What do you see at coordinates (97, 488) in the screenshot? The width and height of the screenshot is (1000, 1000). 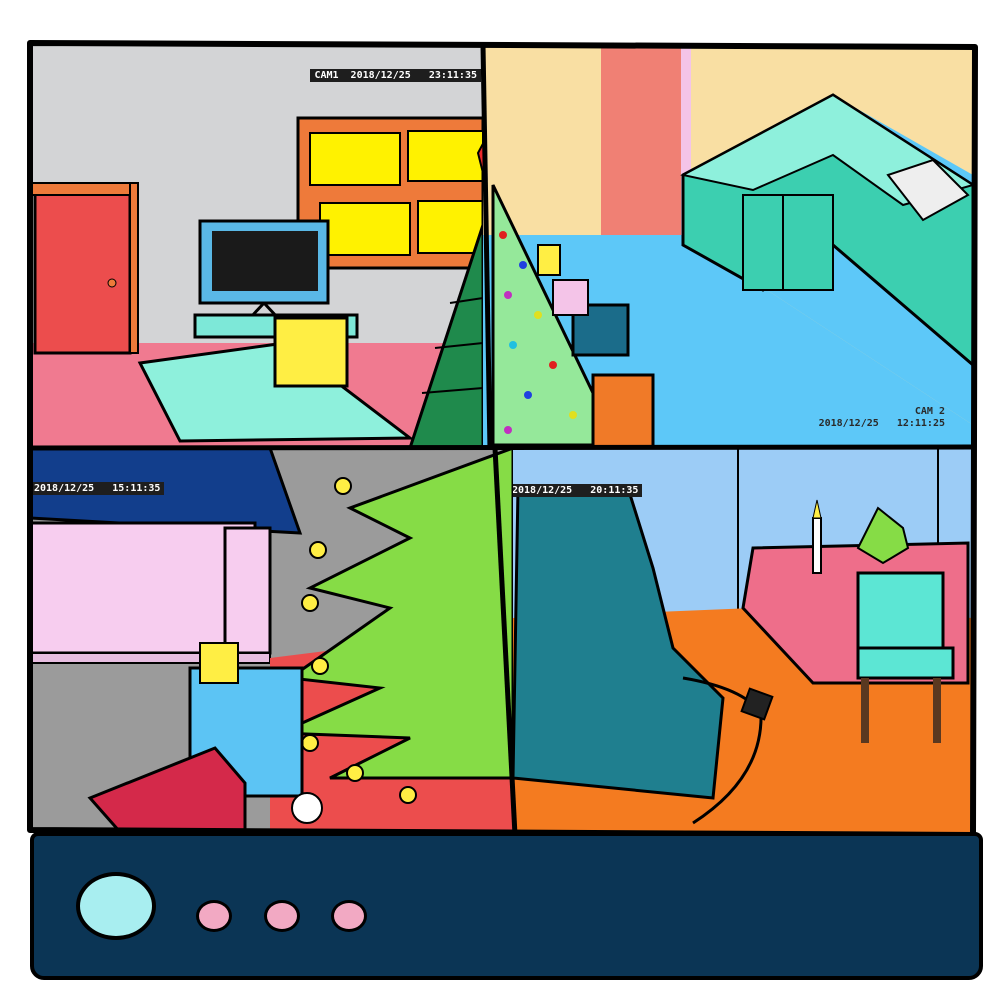 I see `cam3-timestamp: 2018/12/25 15:11:35` at bounding box center [97, 488].